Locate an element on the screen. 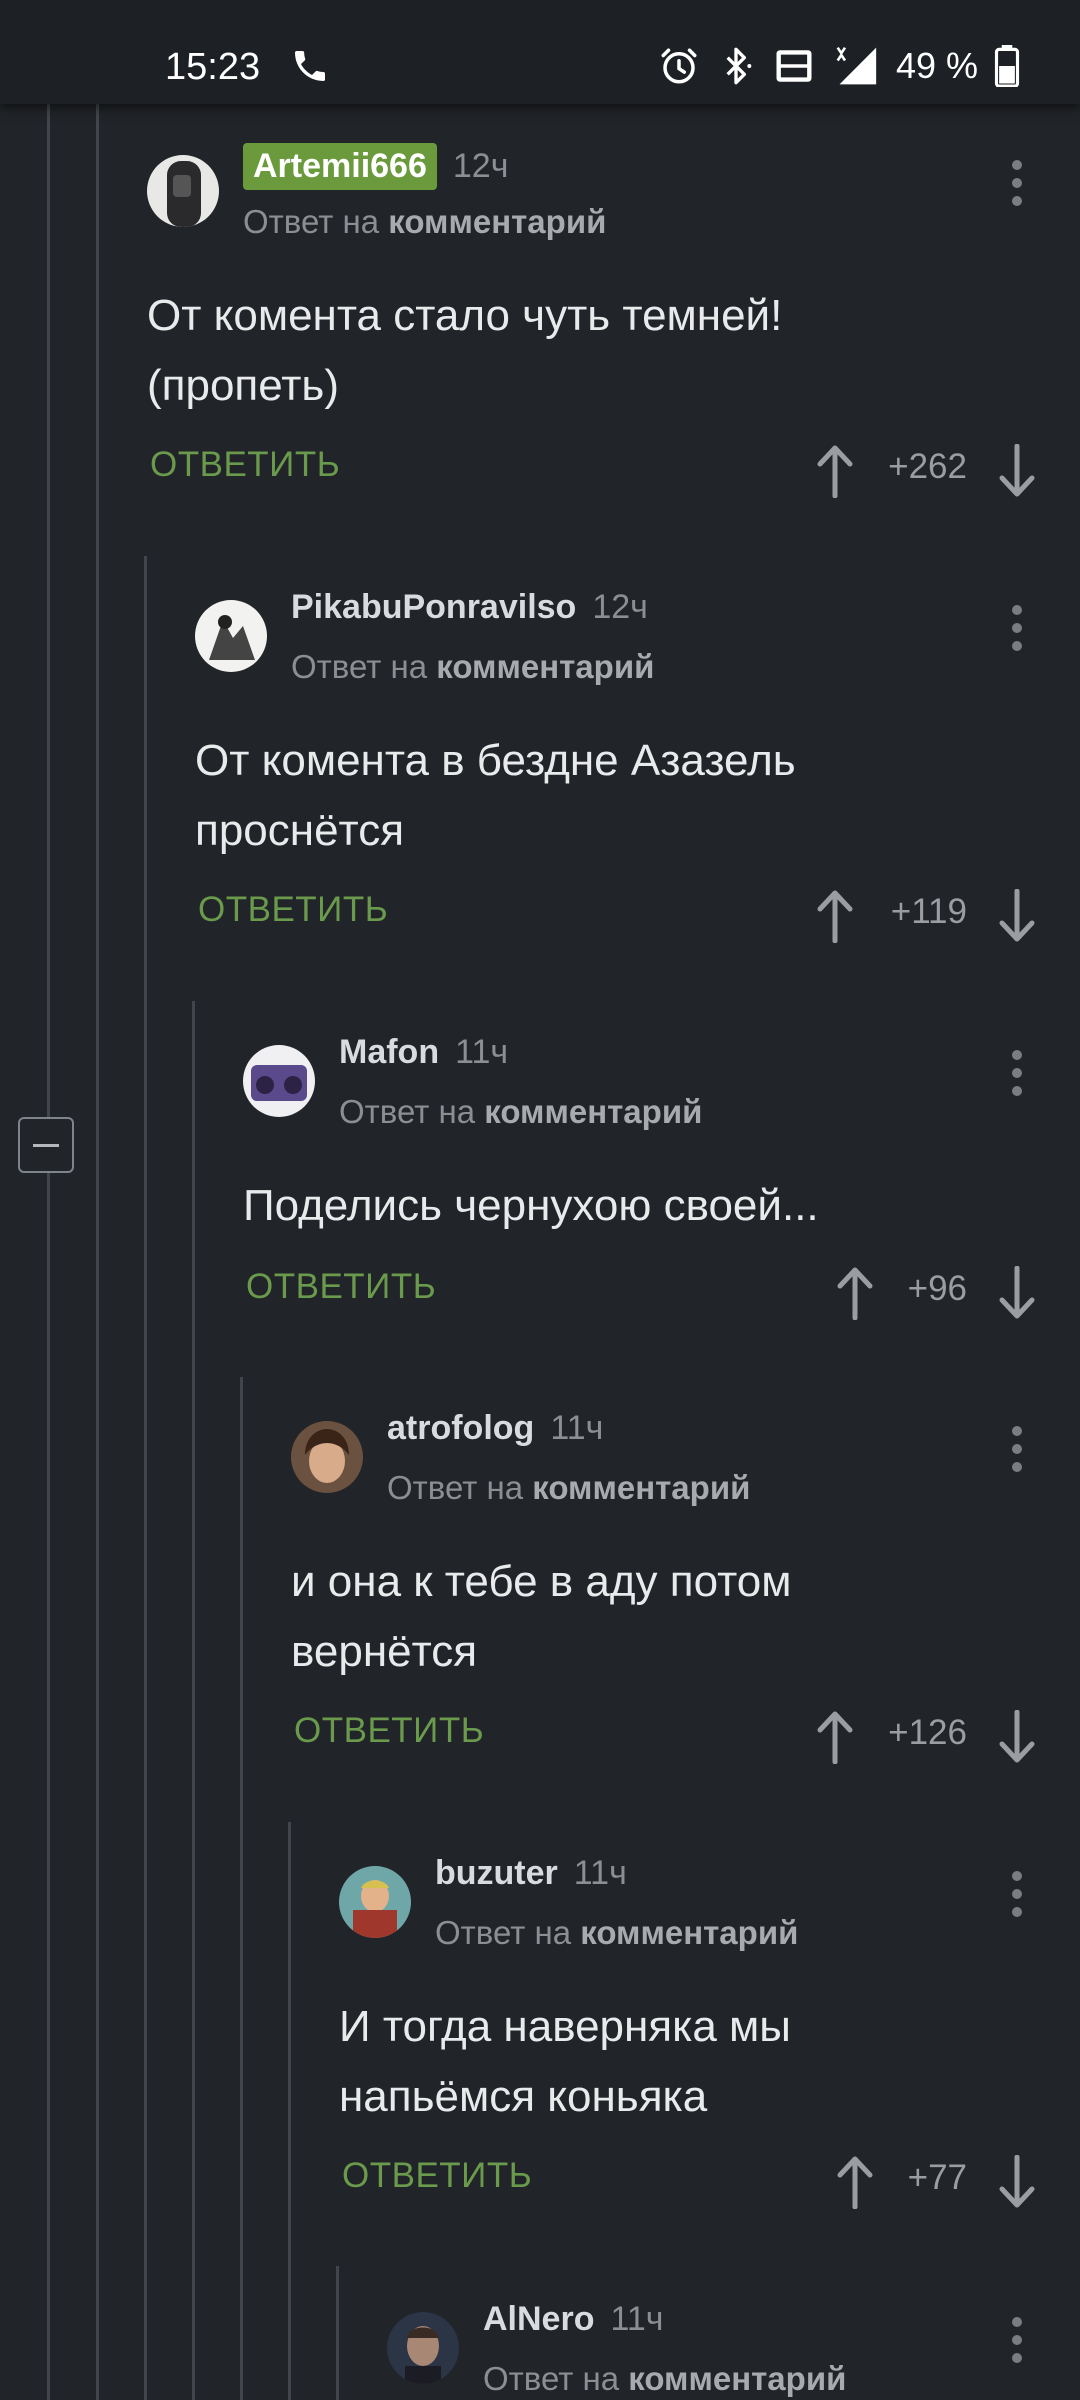 The height and width of the screenshot is (2400, 1080). comment-body-line: От комента стало чуть темней! is located at coordinates (465, 315).